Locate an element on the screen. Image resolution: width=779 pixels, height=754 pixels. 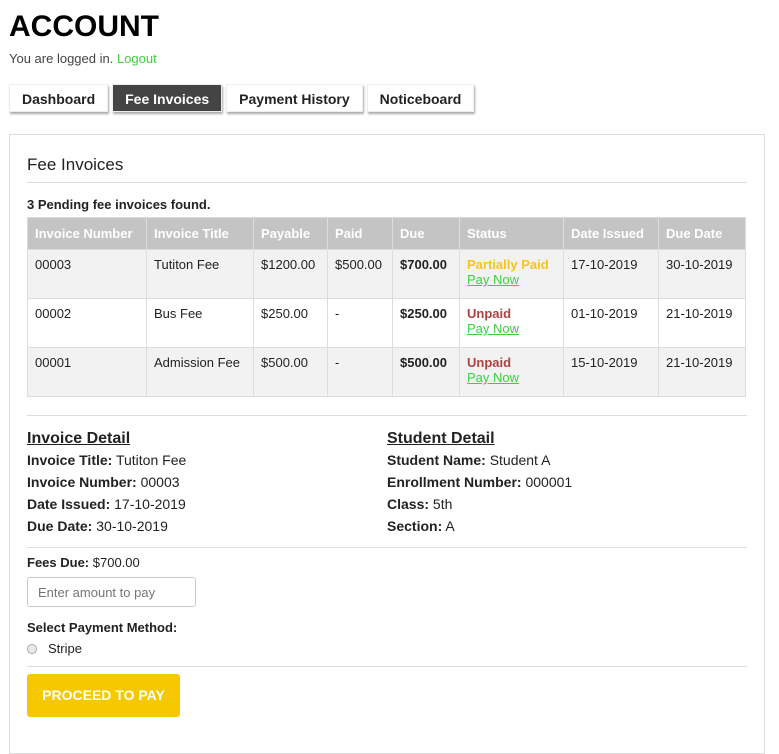
cell-number: 00003 is located at coordinates (87, 274).